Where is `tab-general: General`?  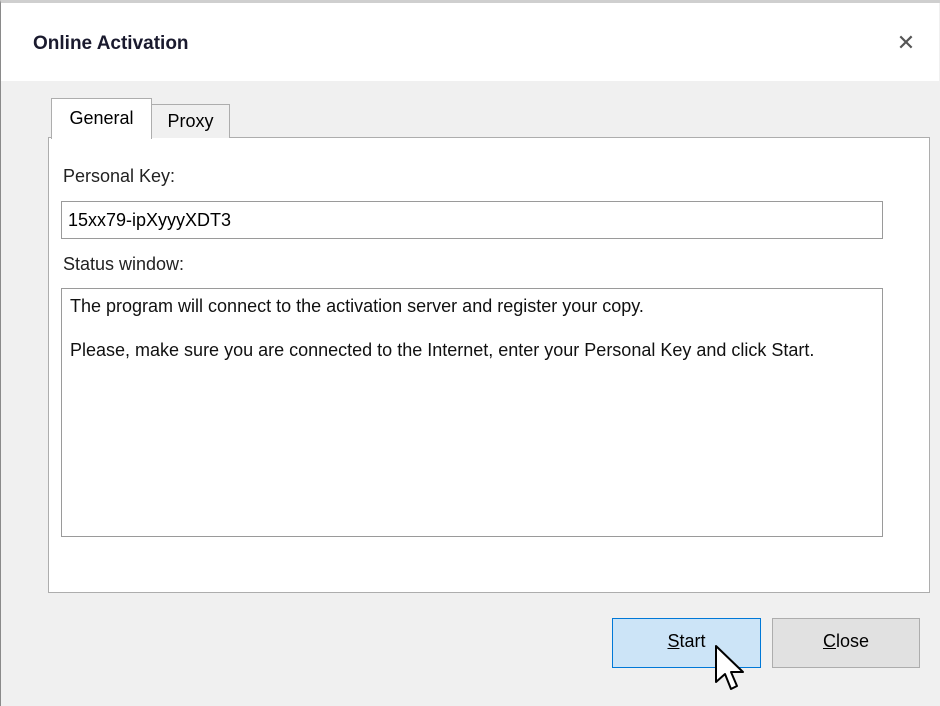
tab-general: General is located at coordinates (101, 118).